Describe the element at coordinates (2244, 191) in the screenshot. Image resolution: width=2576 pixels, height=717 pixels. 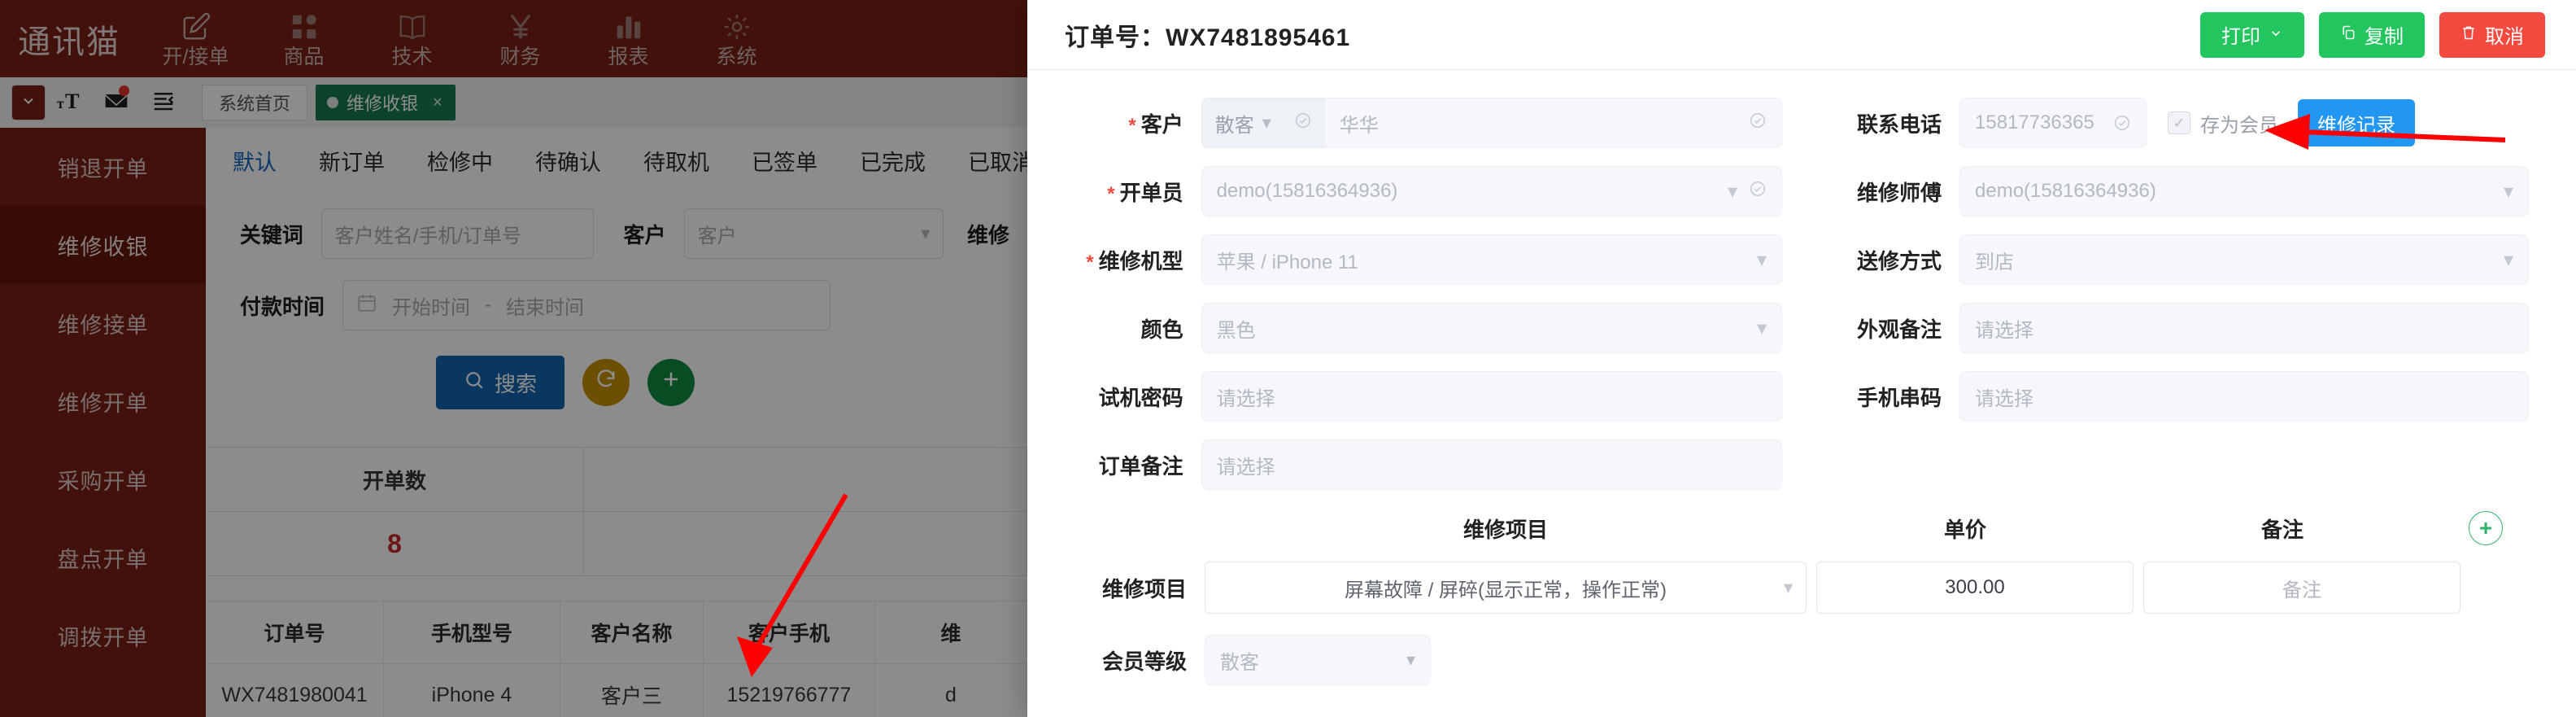
I see `technician-select: demo(15816364936) ▾` at that location.